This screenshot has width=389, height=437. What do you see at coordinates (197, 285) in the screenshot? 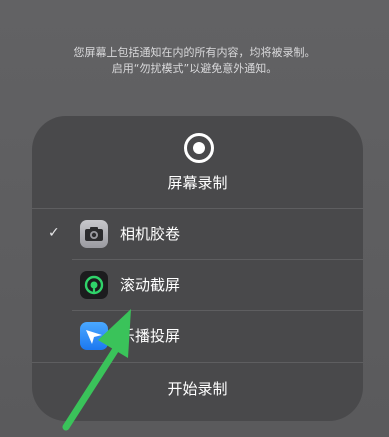
I see `option-scroll-screenshot: 滚动截屏` at bounding box center [197, 285].